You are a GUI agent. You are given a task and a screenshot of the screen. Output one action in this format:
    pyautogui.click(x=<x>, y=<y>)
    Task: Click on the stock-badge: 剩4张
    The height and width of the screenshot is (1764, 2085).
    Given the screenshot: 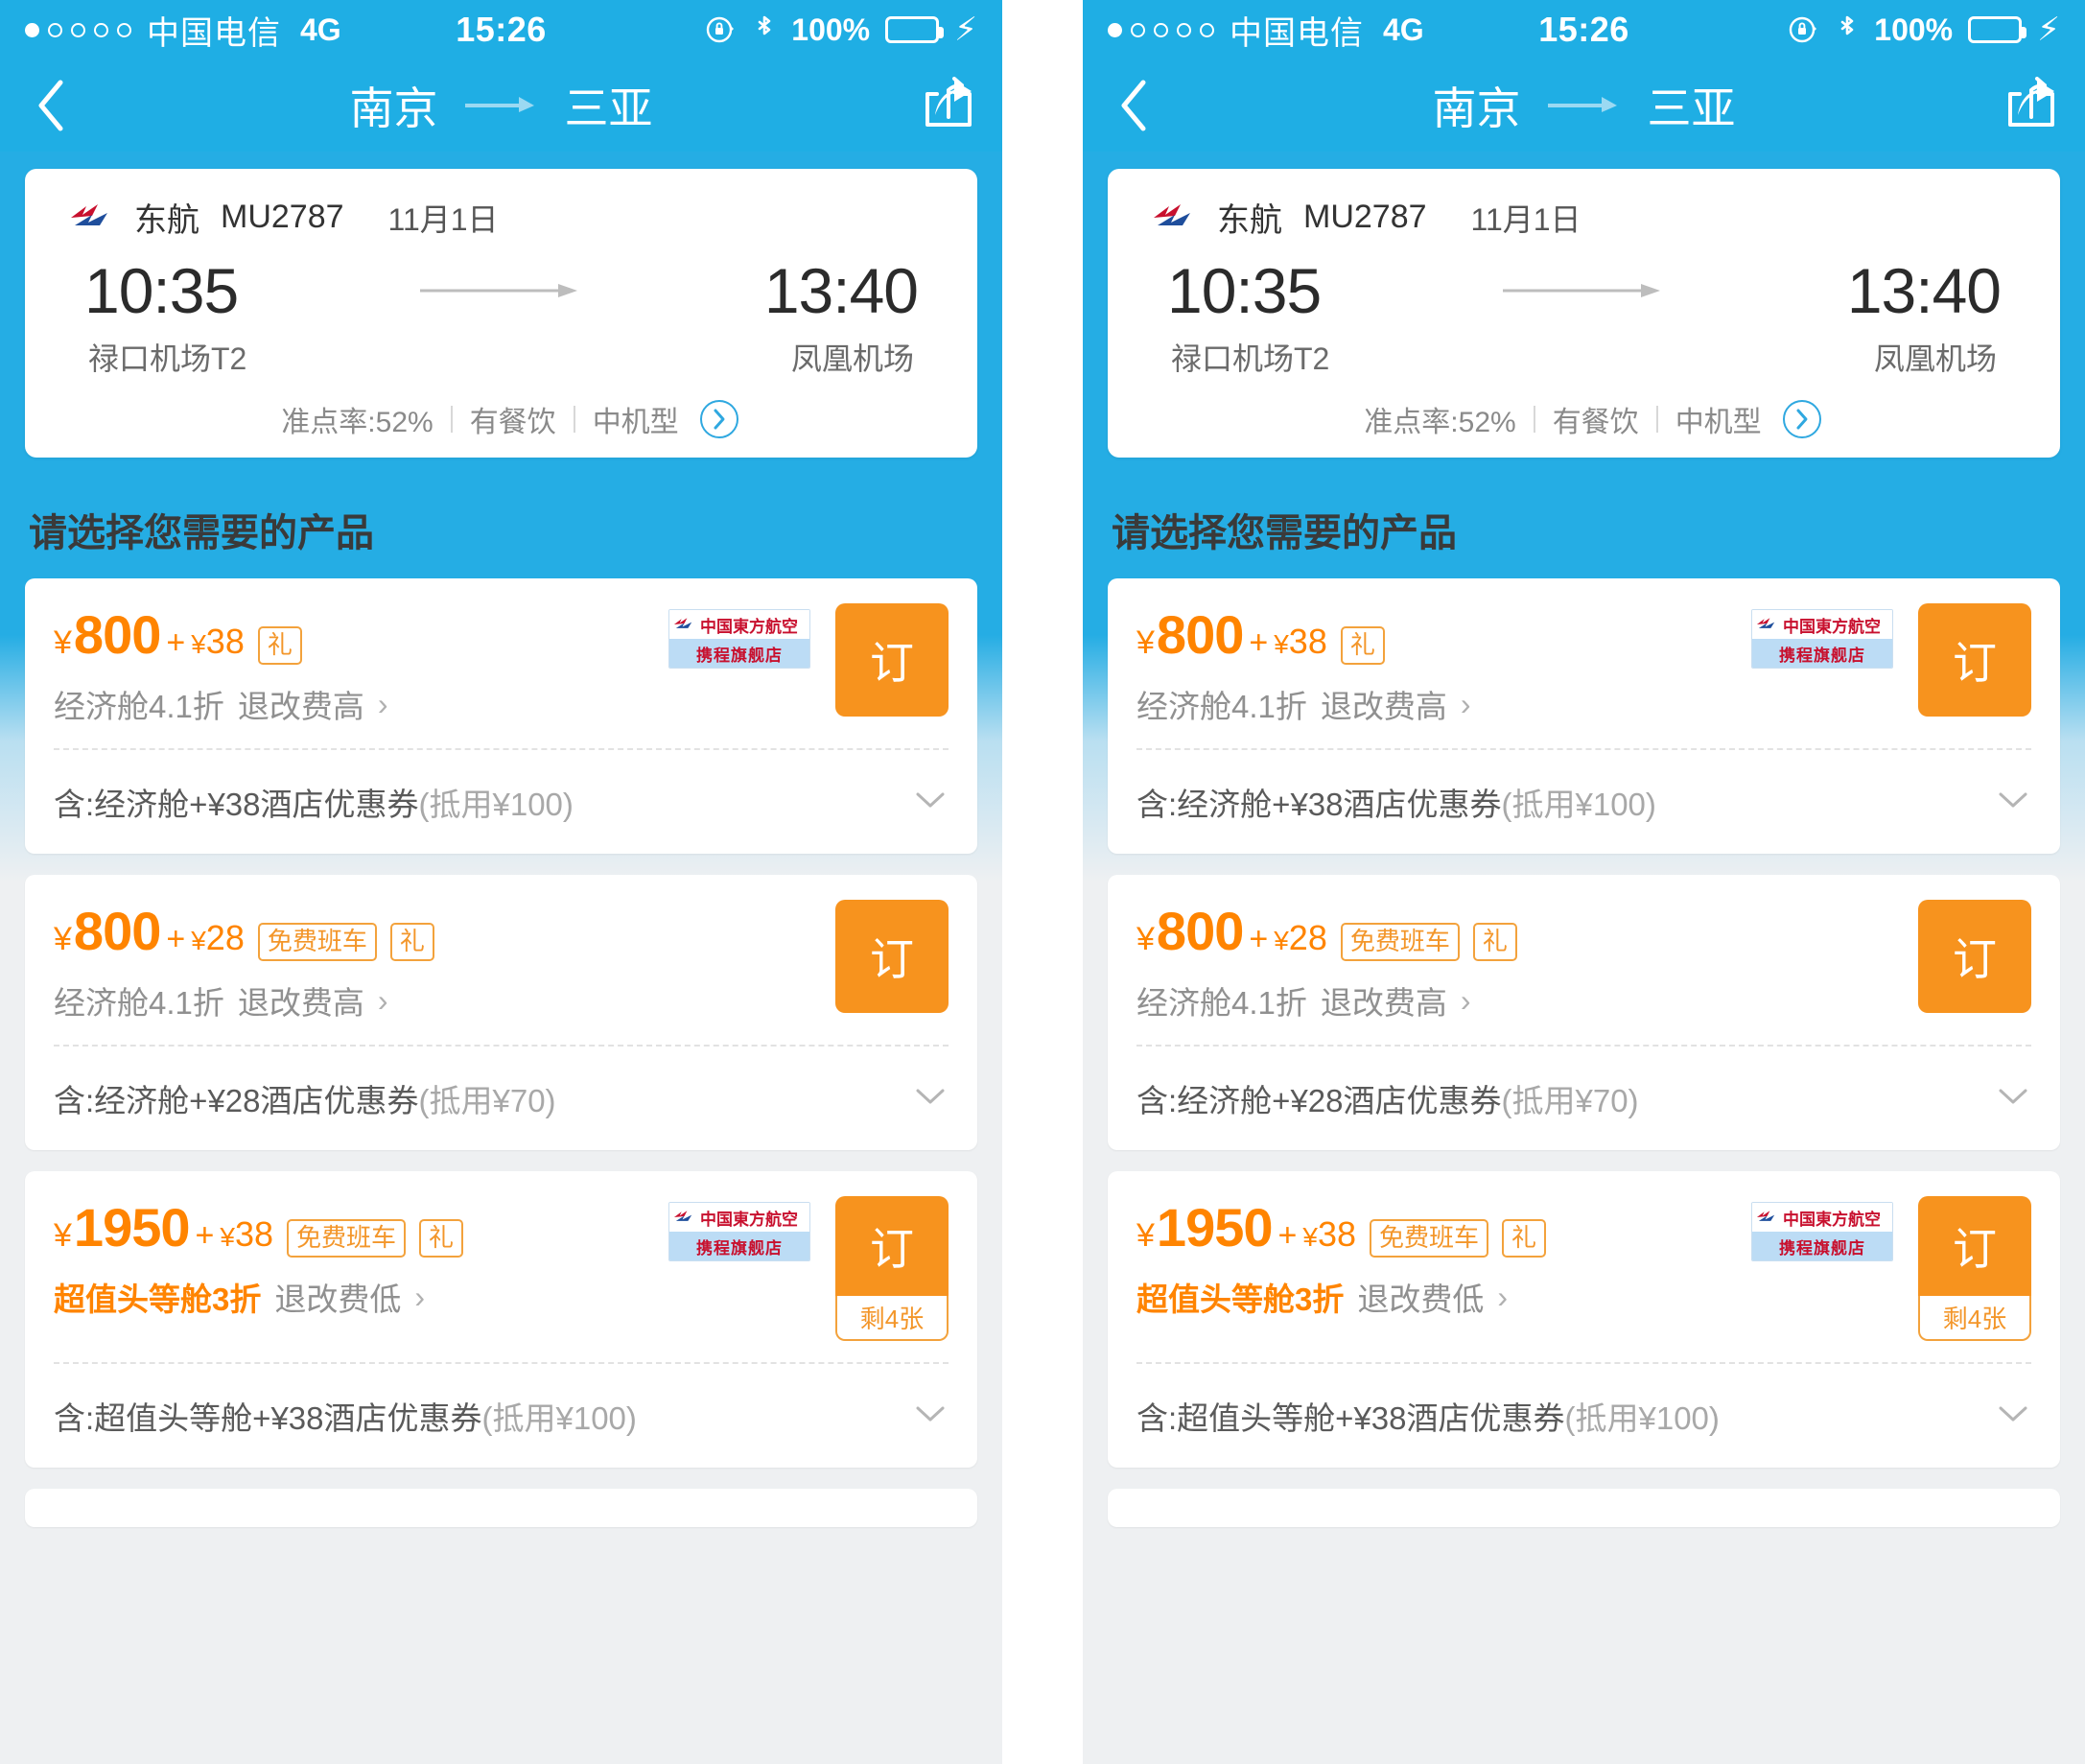 What is the action you would take?
    pyautogui.click(x=892, y=1319)
    